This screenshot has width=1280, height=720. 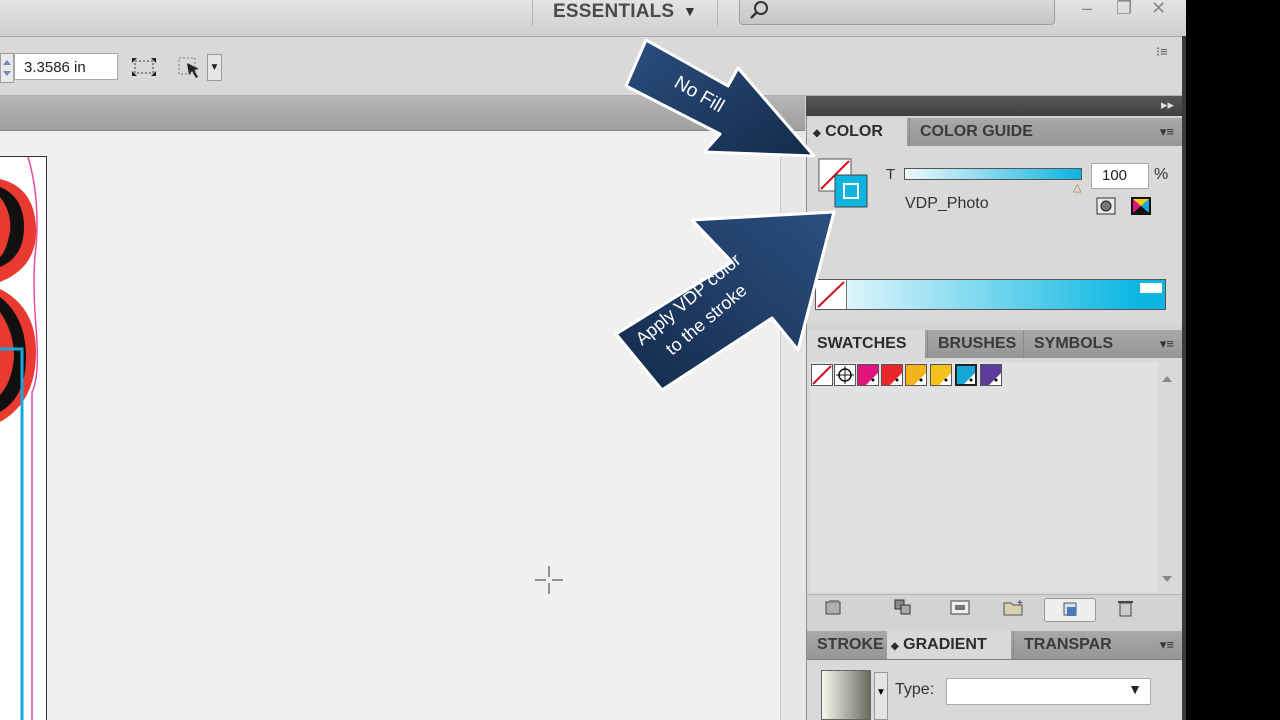 I want to click on application-bar: ESSENTIALS ▼ – ❐ ✕, so click(x=593, y=18).